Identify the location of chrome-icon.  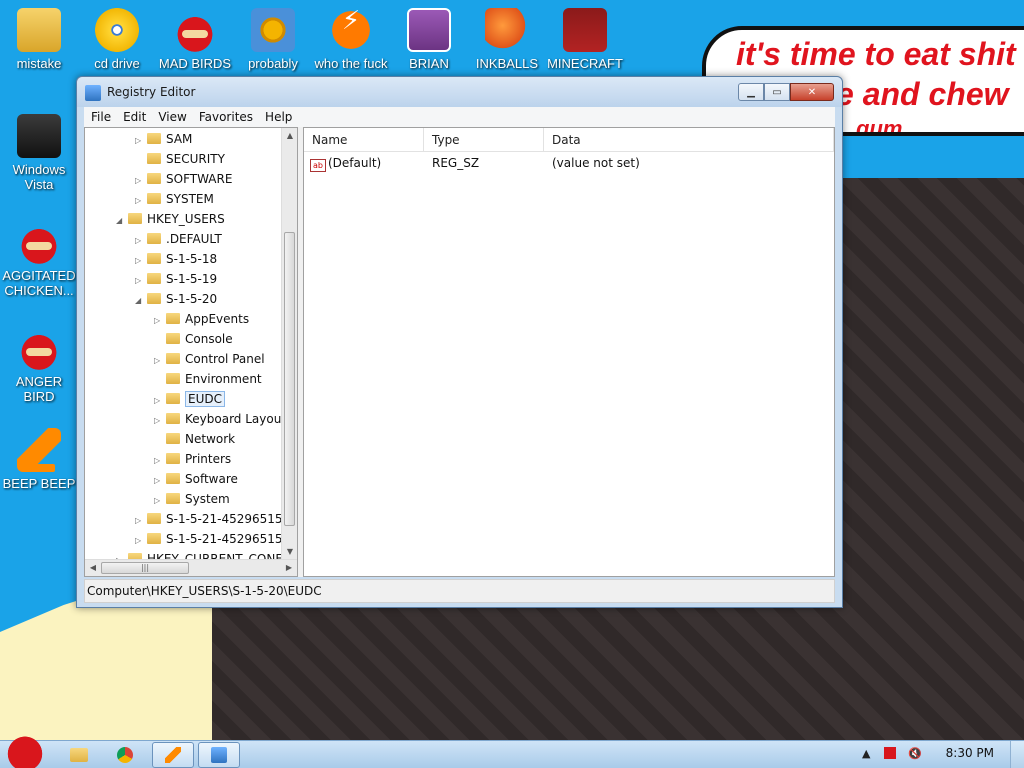
(125, 755).